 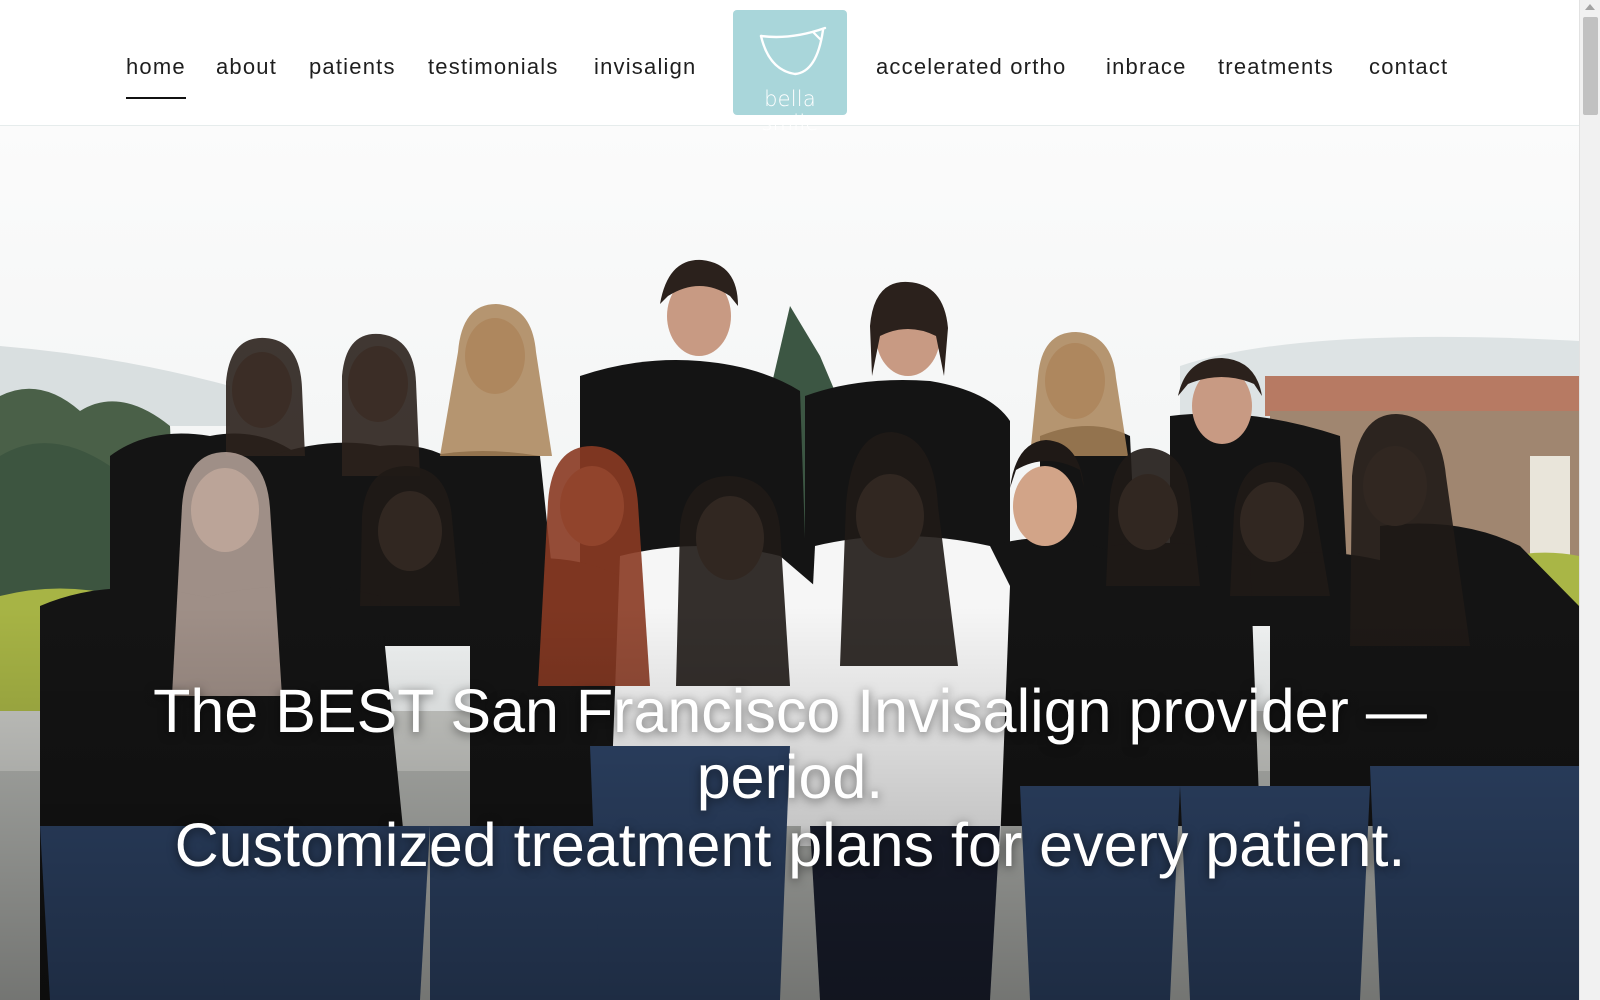 What do you see at coordinates (1589, 500) in the screenshot?
I see `vertical-scrollbar` at bounding box center [1589, 500].